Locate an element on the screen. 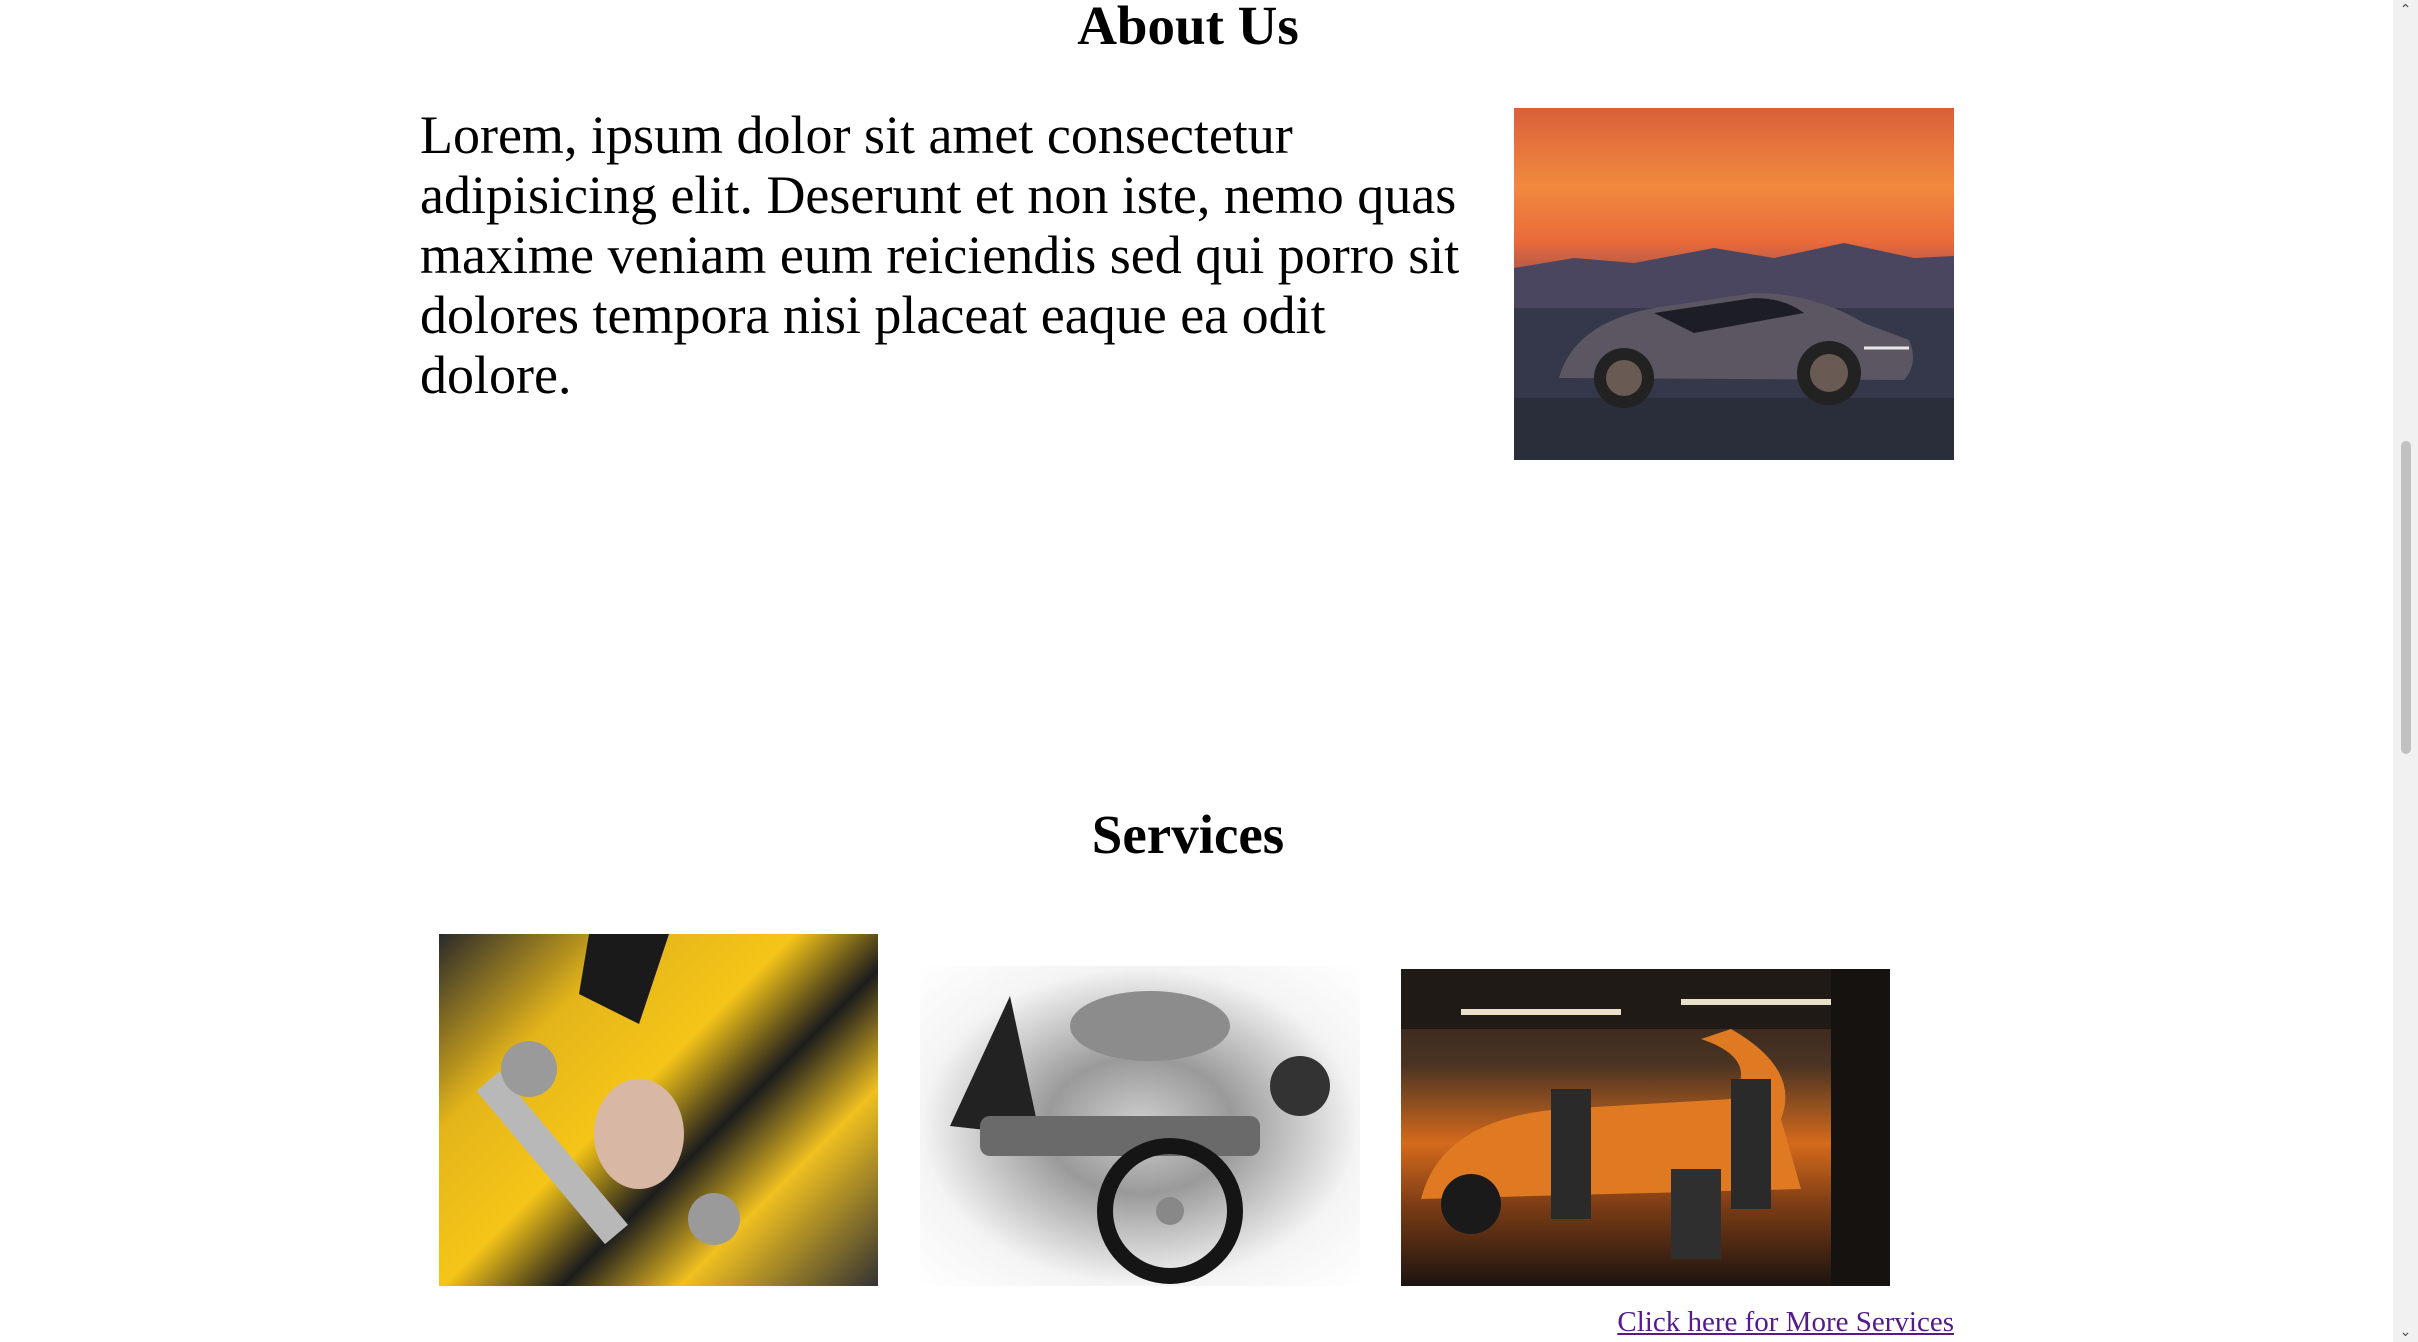 This screenshot has width=2418, height=1342. car-parts-image is located at coordinates (1140, 1126).